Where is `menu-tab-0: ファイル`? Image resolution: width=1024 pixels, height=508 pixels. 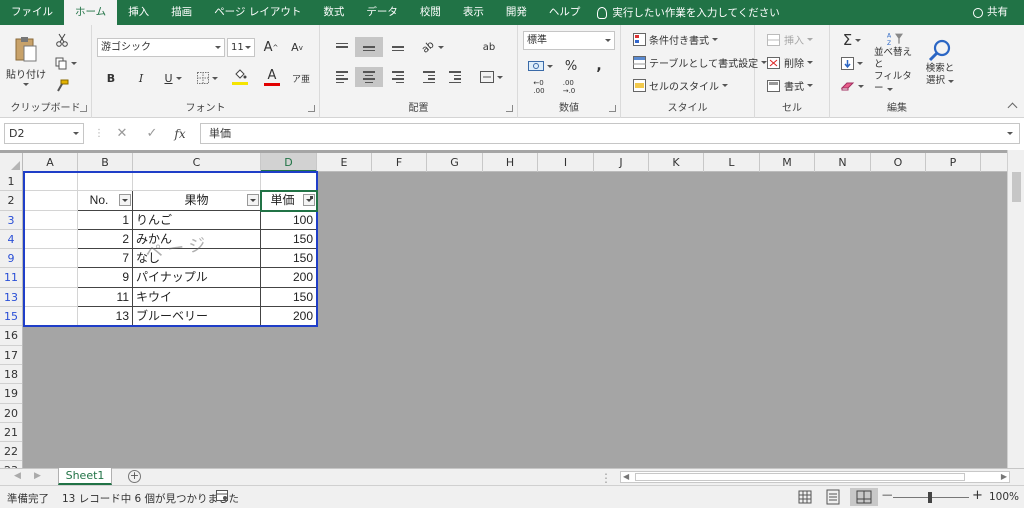 menu-tab-0: ファイル is located at coordinates (32, 12).